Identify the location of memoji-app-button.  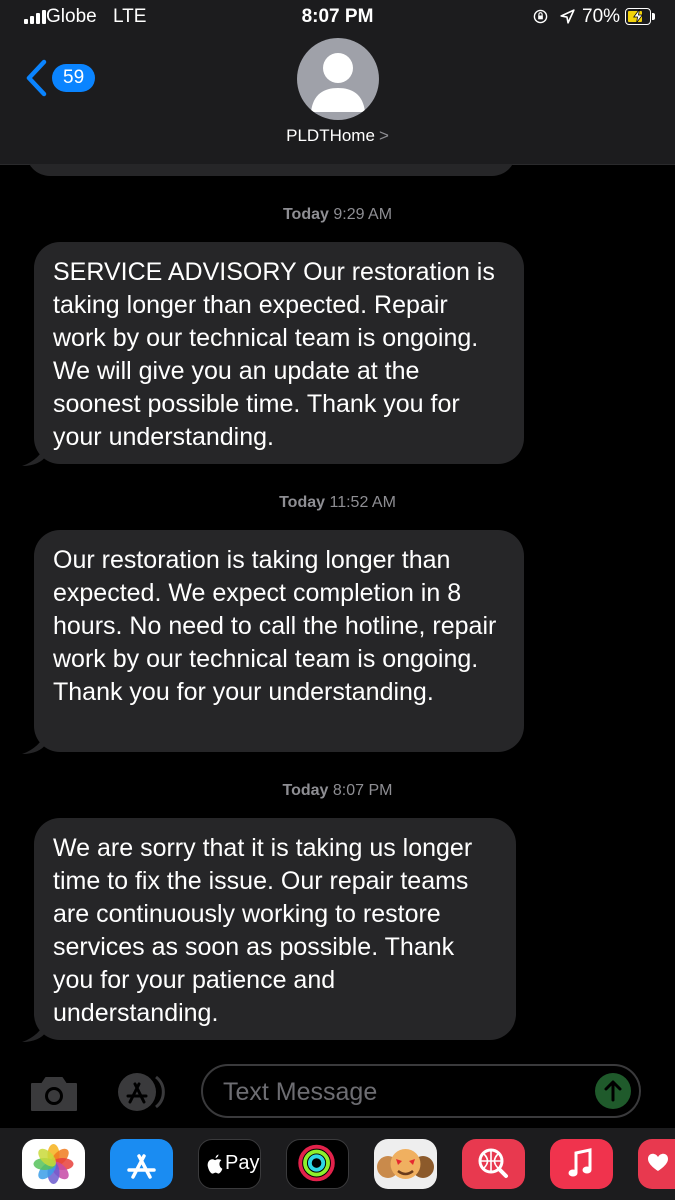
(405, 1164).